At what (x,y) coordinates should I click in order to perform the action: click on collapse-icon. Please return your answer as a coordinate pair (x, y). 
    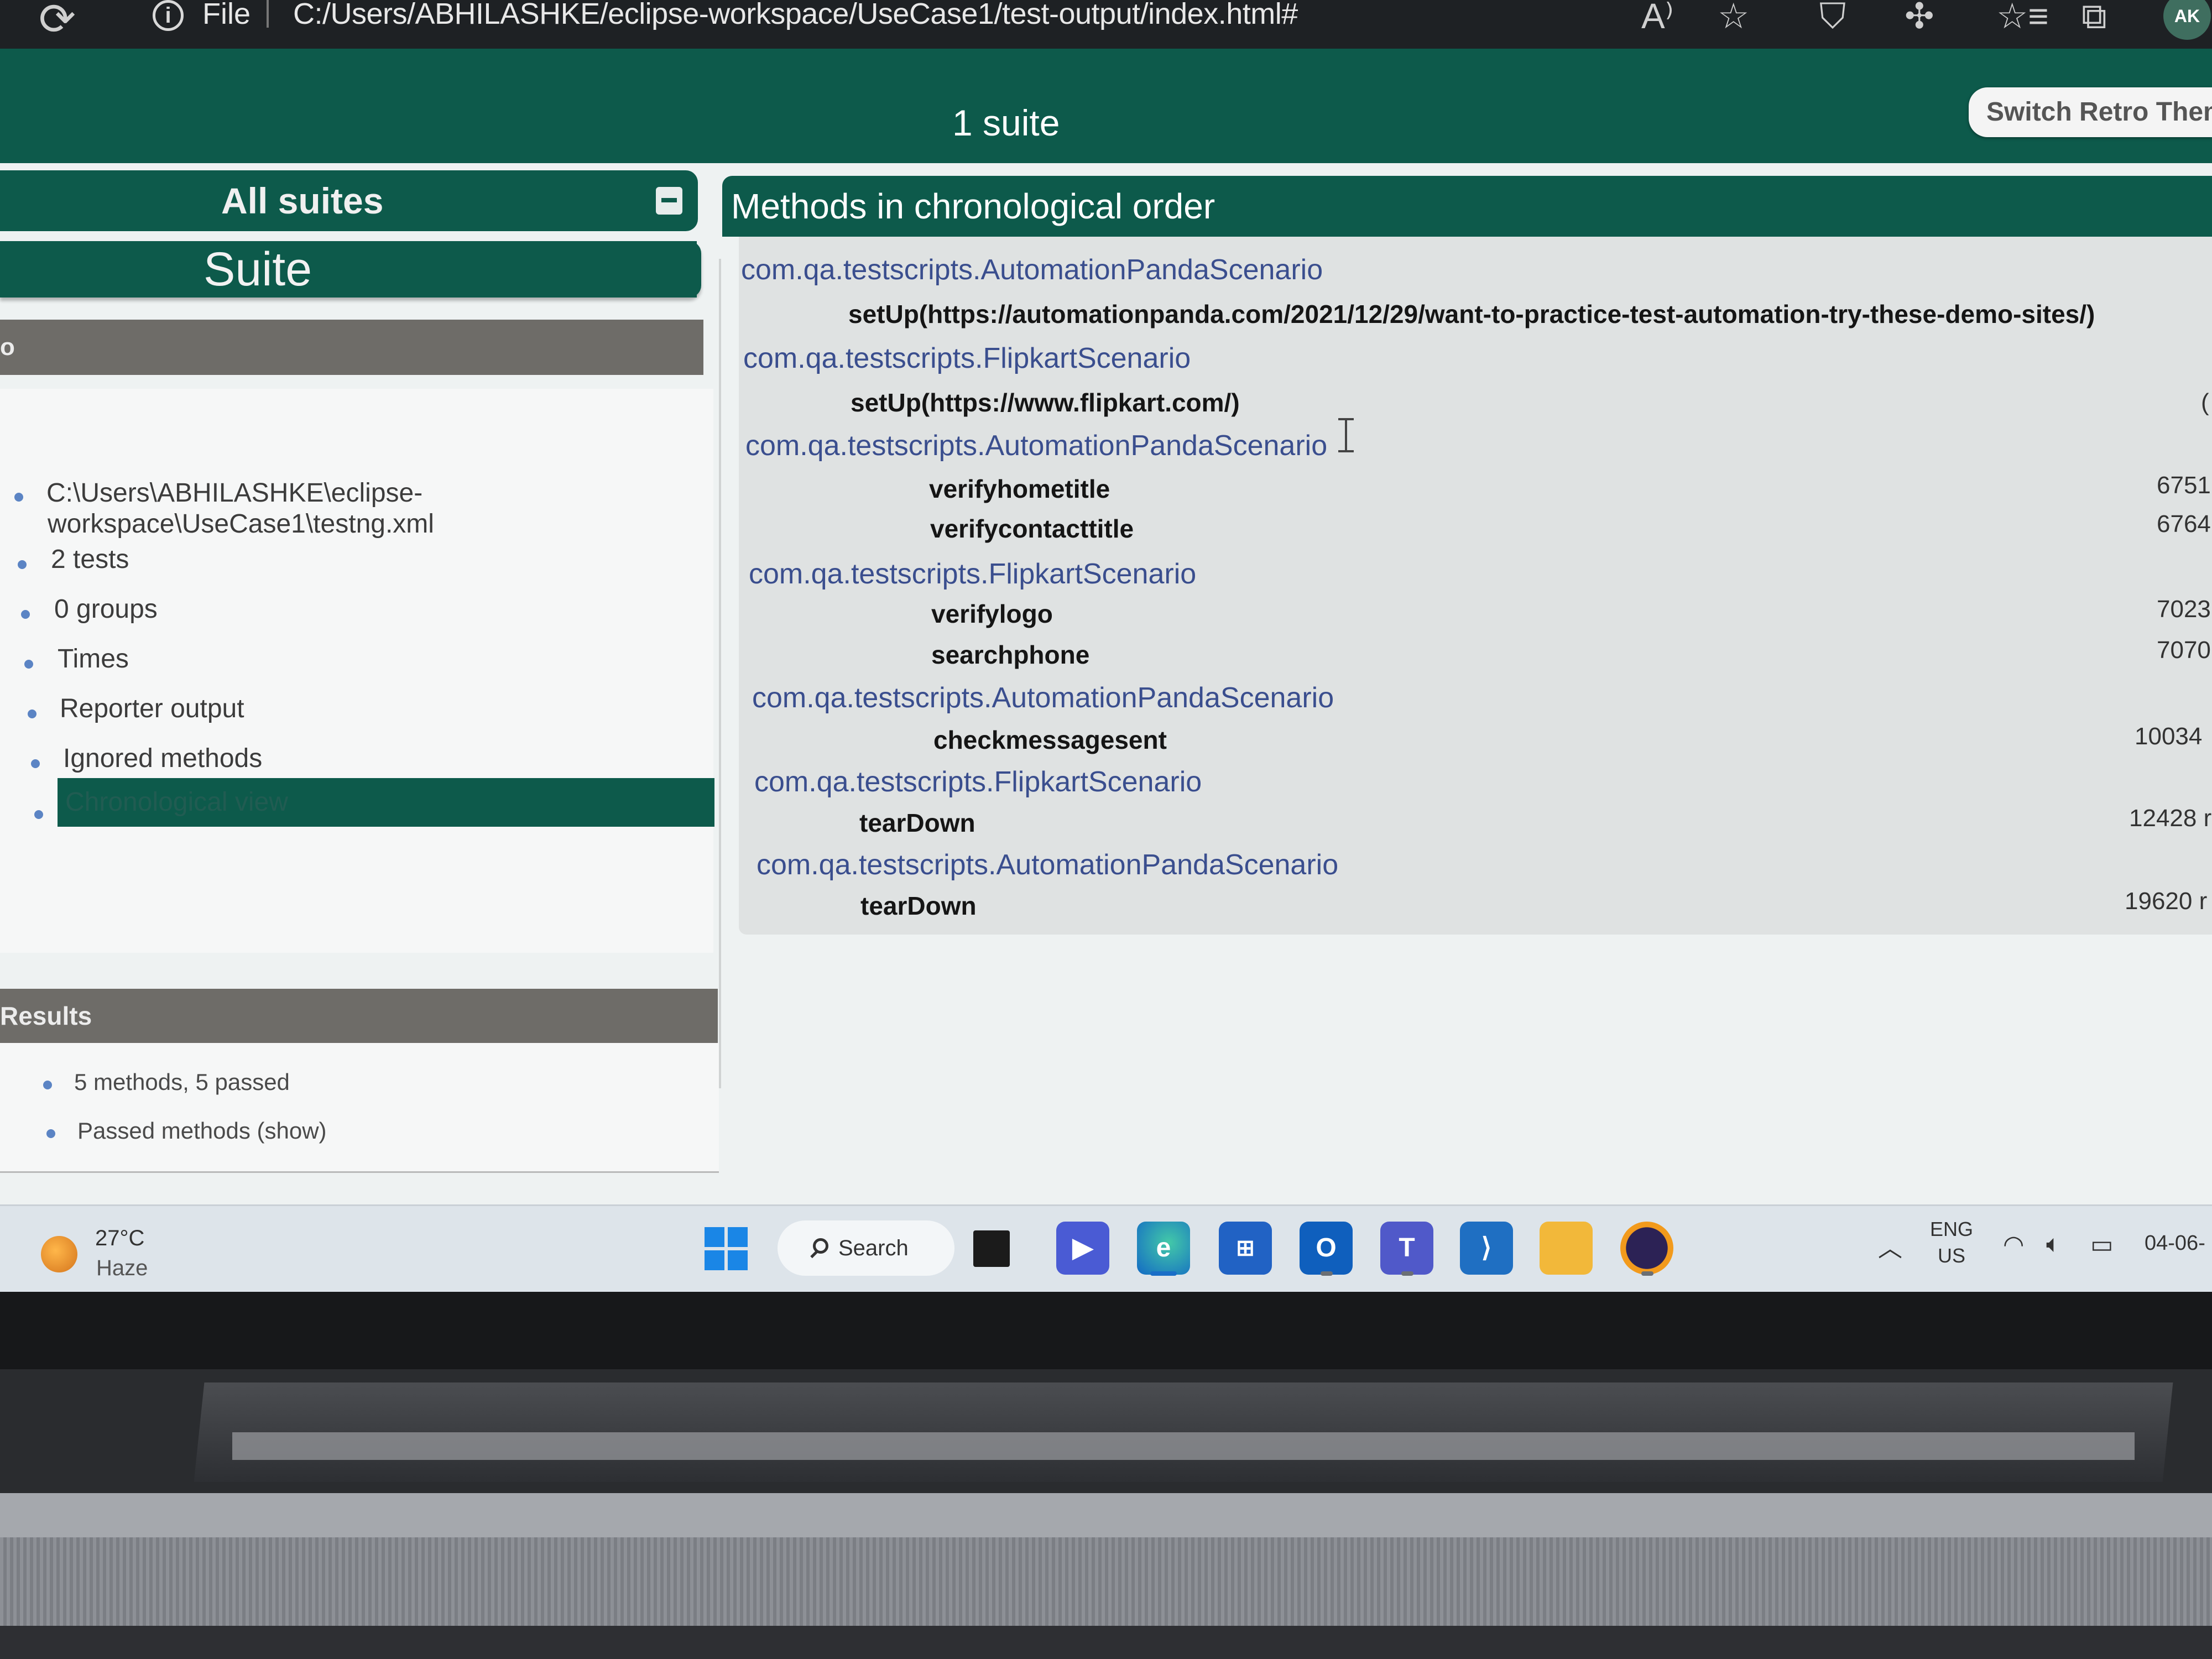
    Looking at the image, I should click on (669, 201).